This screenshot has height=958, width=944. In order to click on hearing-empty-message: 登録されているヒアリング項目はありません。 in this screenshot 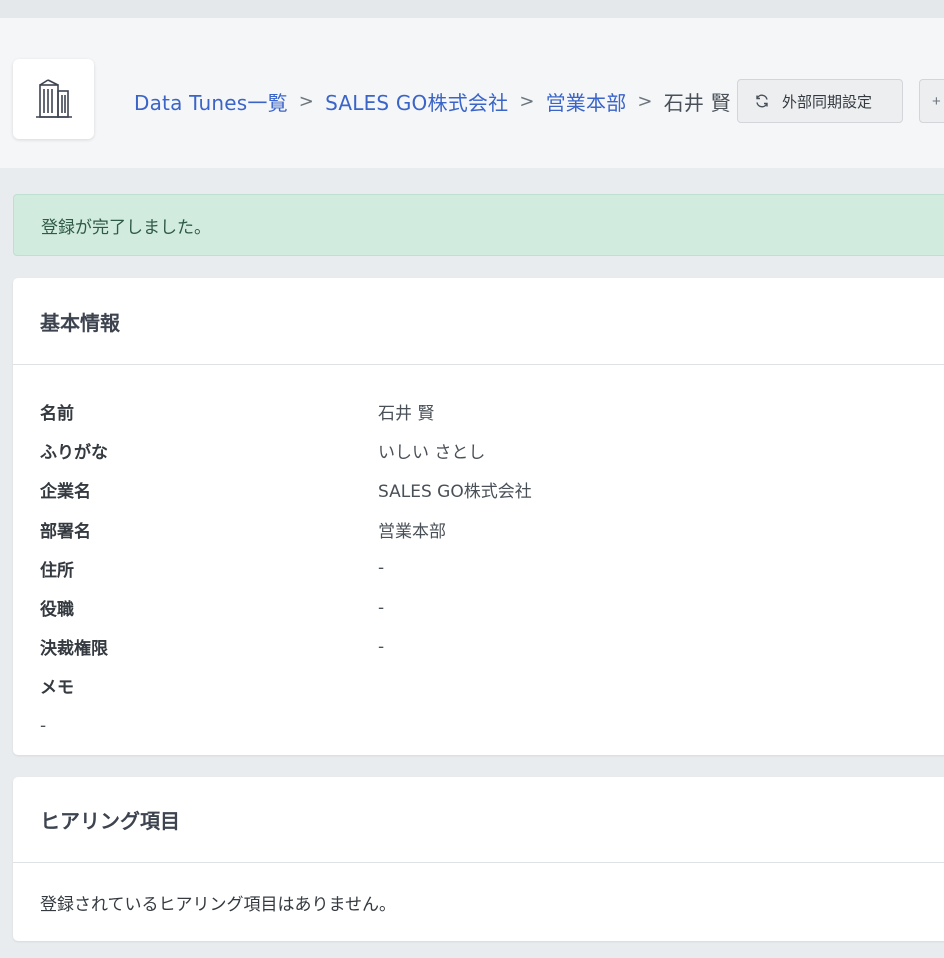, I will do `click(218, 904)`.